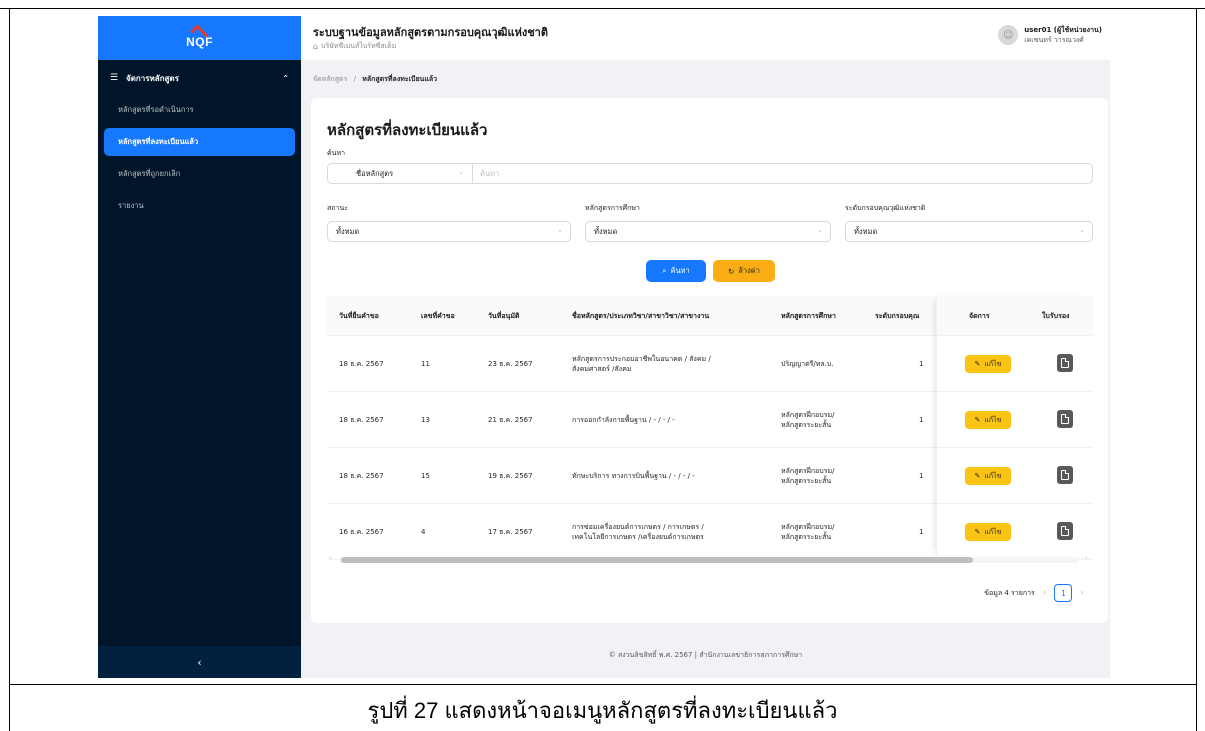 The image size is (1205, 731). What do you see at coordinates (1063, 30) in the screenshot?
I see `user-name: user01 (ผู้ใช้หน่วยงาน)` at bounding box center [1063, 30].